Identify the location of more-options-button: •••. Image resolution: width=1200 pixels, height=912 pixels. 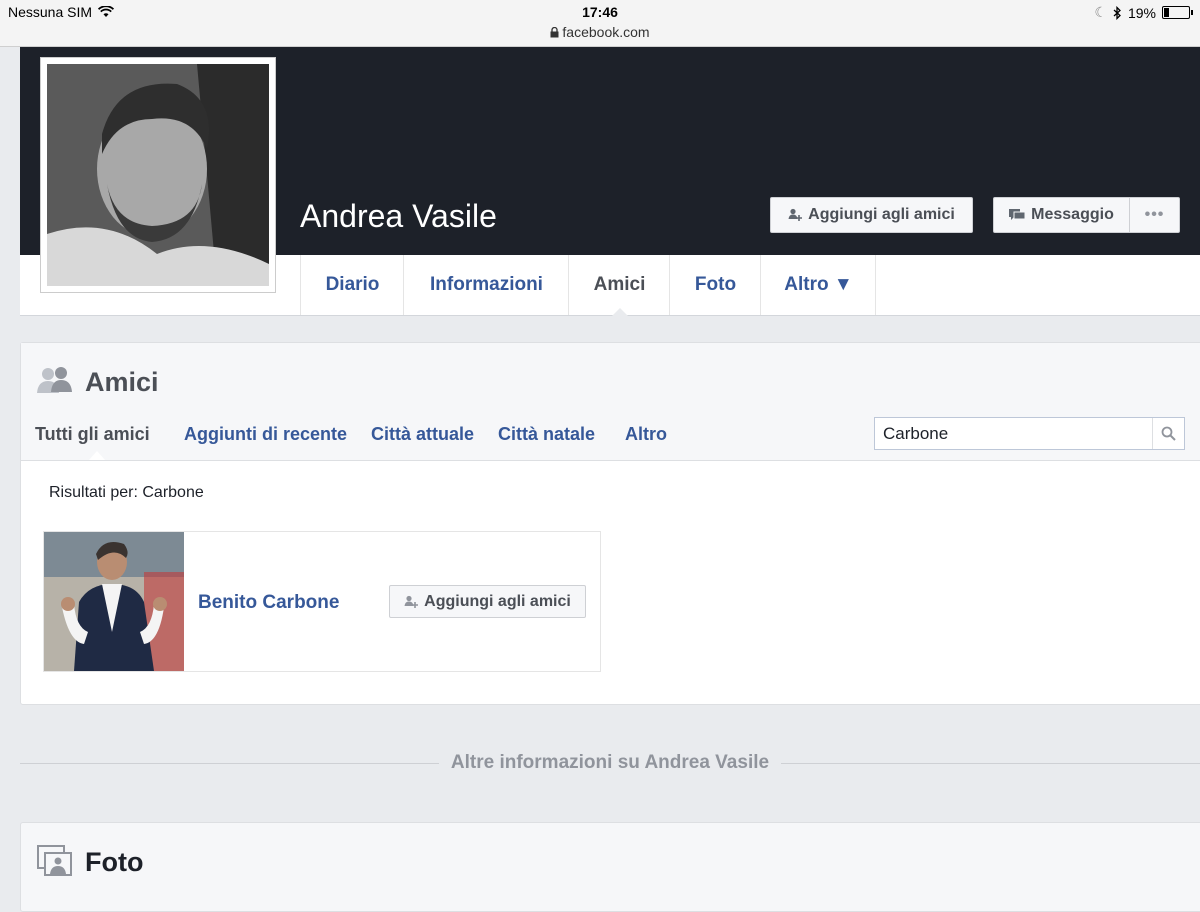
(1154, 215).